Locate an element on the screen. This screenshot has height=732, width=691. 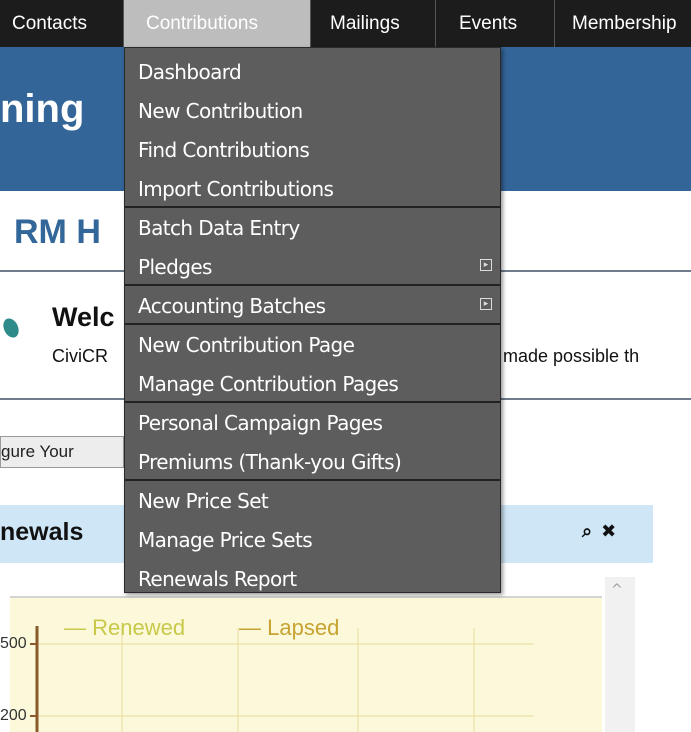
menu-item-premiums-thank-you-gifts: Premiums (Thank-you Gifts) is located at coordinates (312, 461).